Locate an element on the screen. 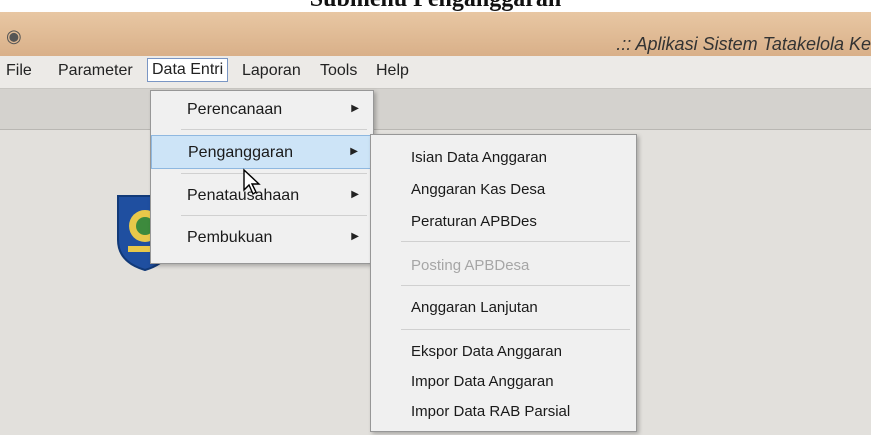 Image resolution: width=871 pixels, height=435 pixels. menu-parameter: Parameter is located at coordinates (95, 71).